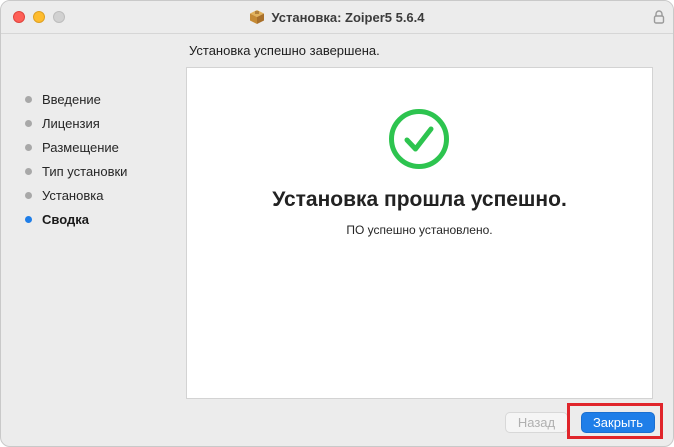 The height and width of the screenshot is (447, 674). What do you see at coordinates (28, 219) in the screenshot?
I see `step-indicator-dot-active` at bounding box center [28, 219].